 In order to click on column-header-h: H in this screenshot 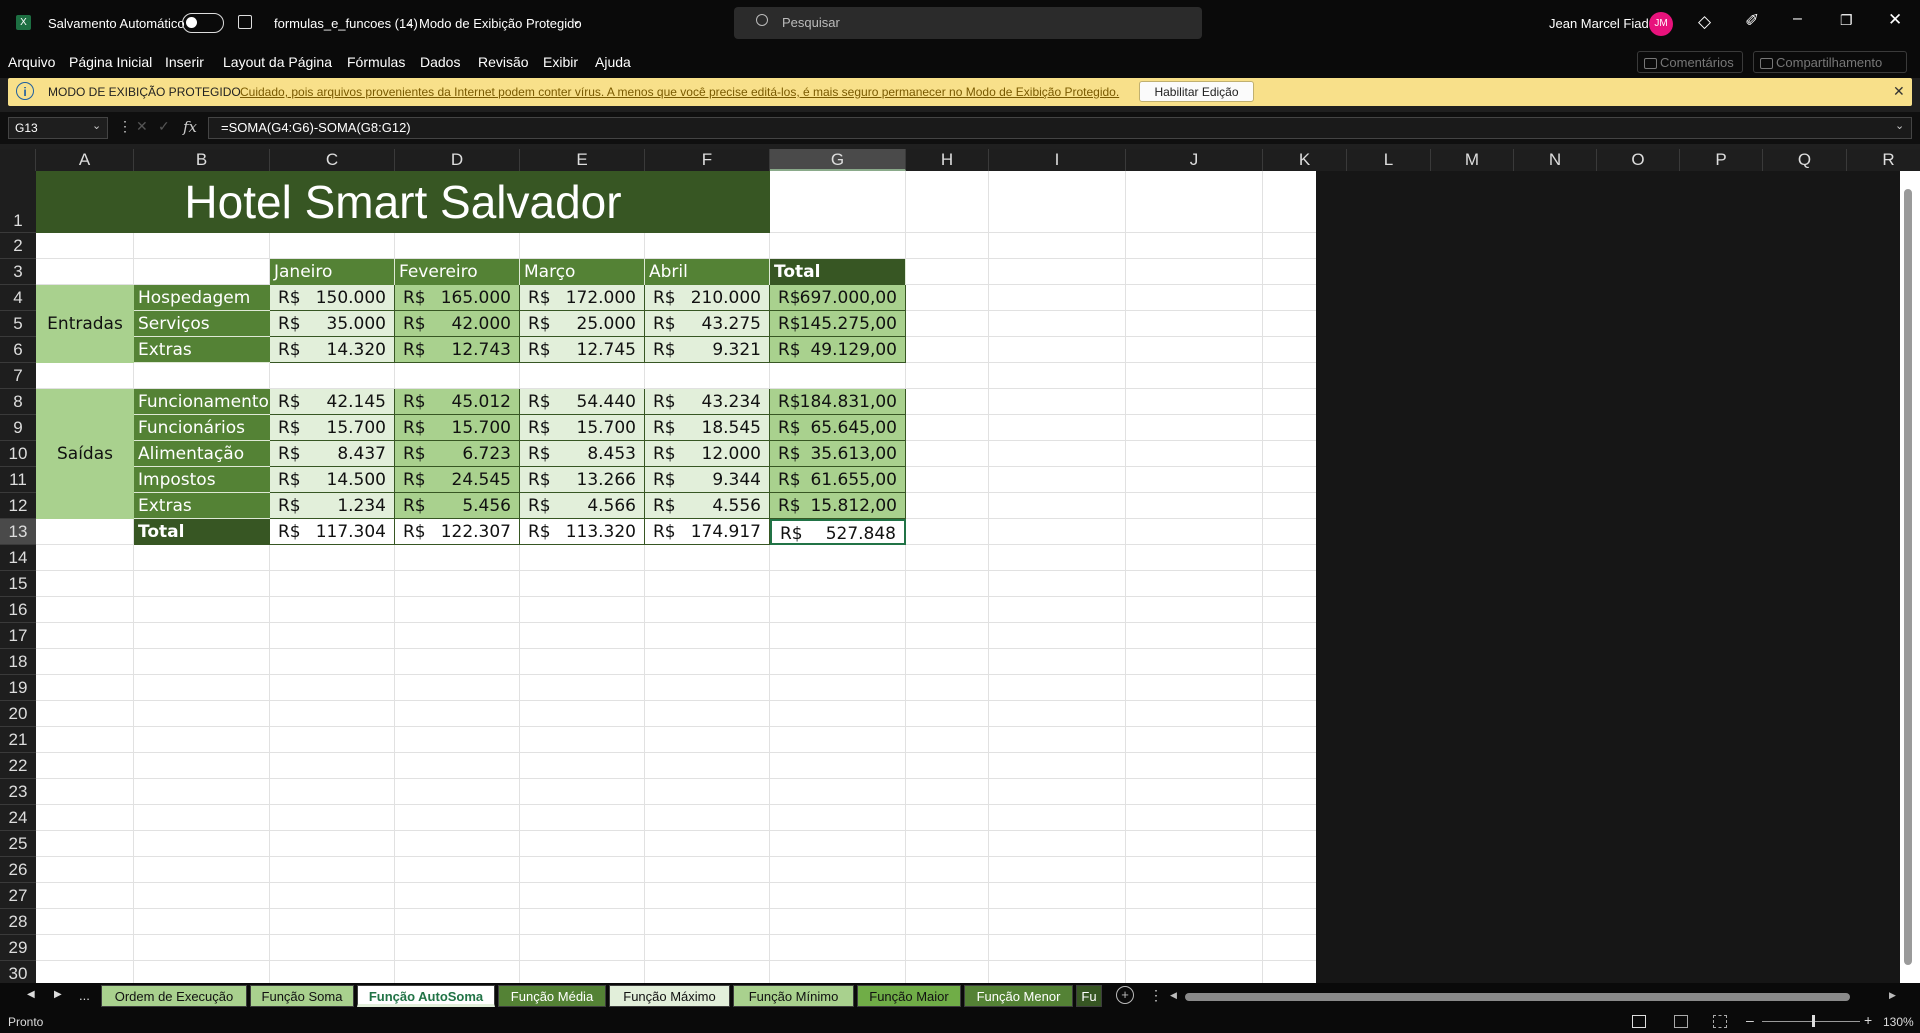, I will do `click(947, 160)`.